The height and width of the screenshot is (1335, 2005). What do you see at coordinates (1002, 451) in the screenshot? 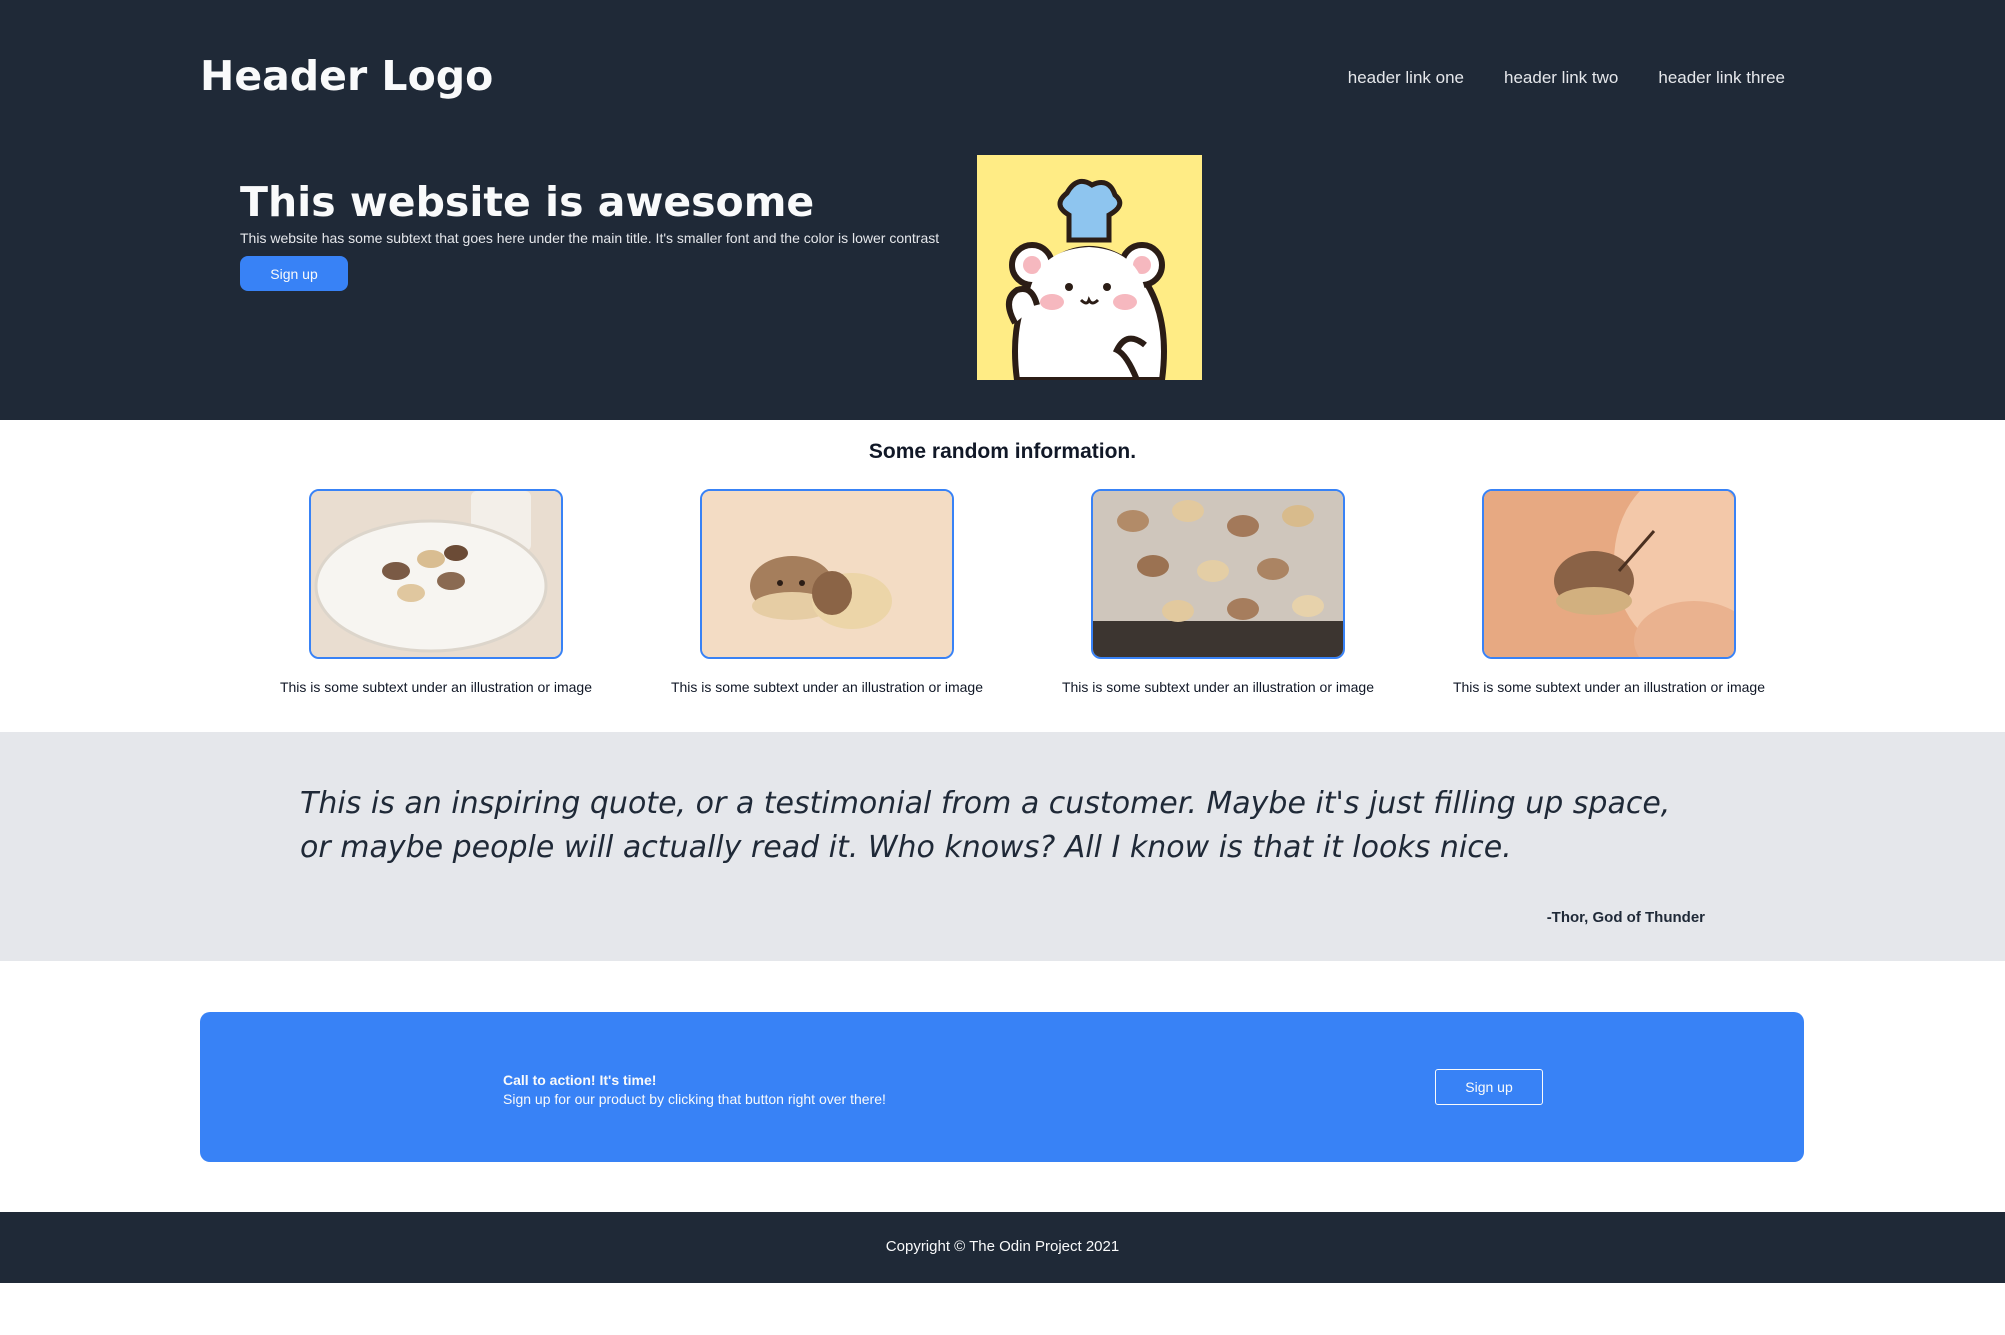
I see `info-section-title: Some random information.` at bounding box center [1002, 451].